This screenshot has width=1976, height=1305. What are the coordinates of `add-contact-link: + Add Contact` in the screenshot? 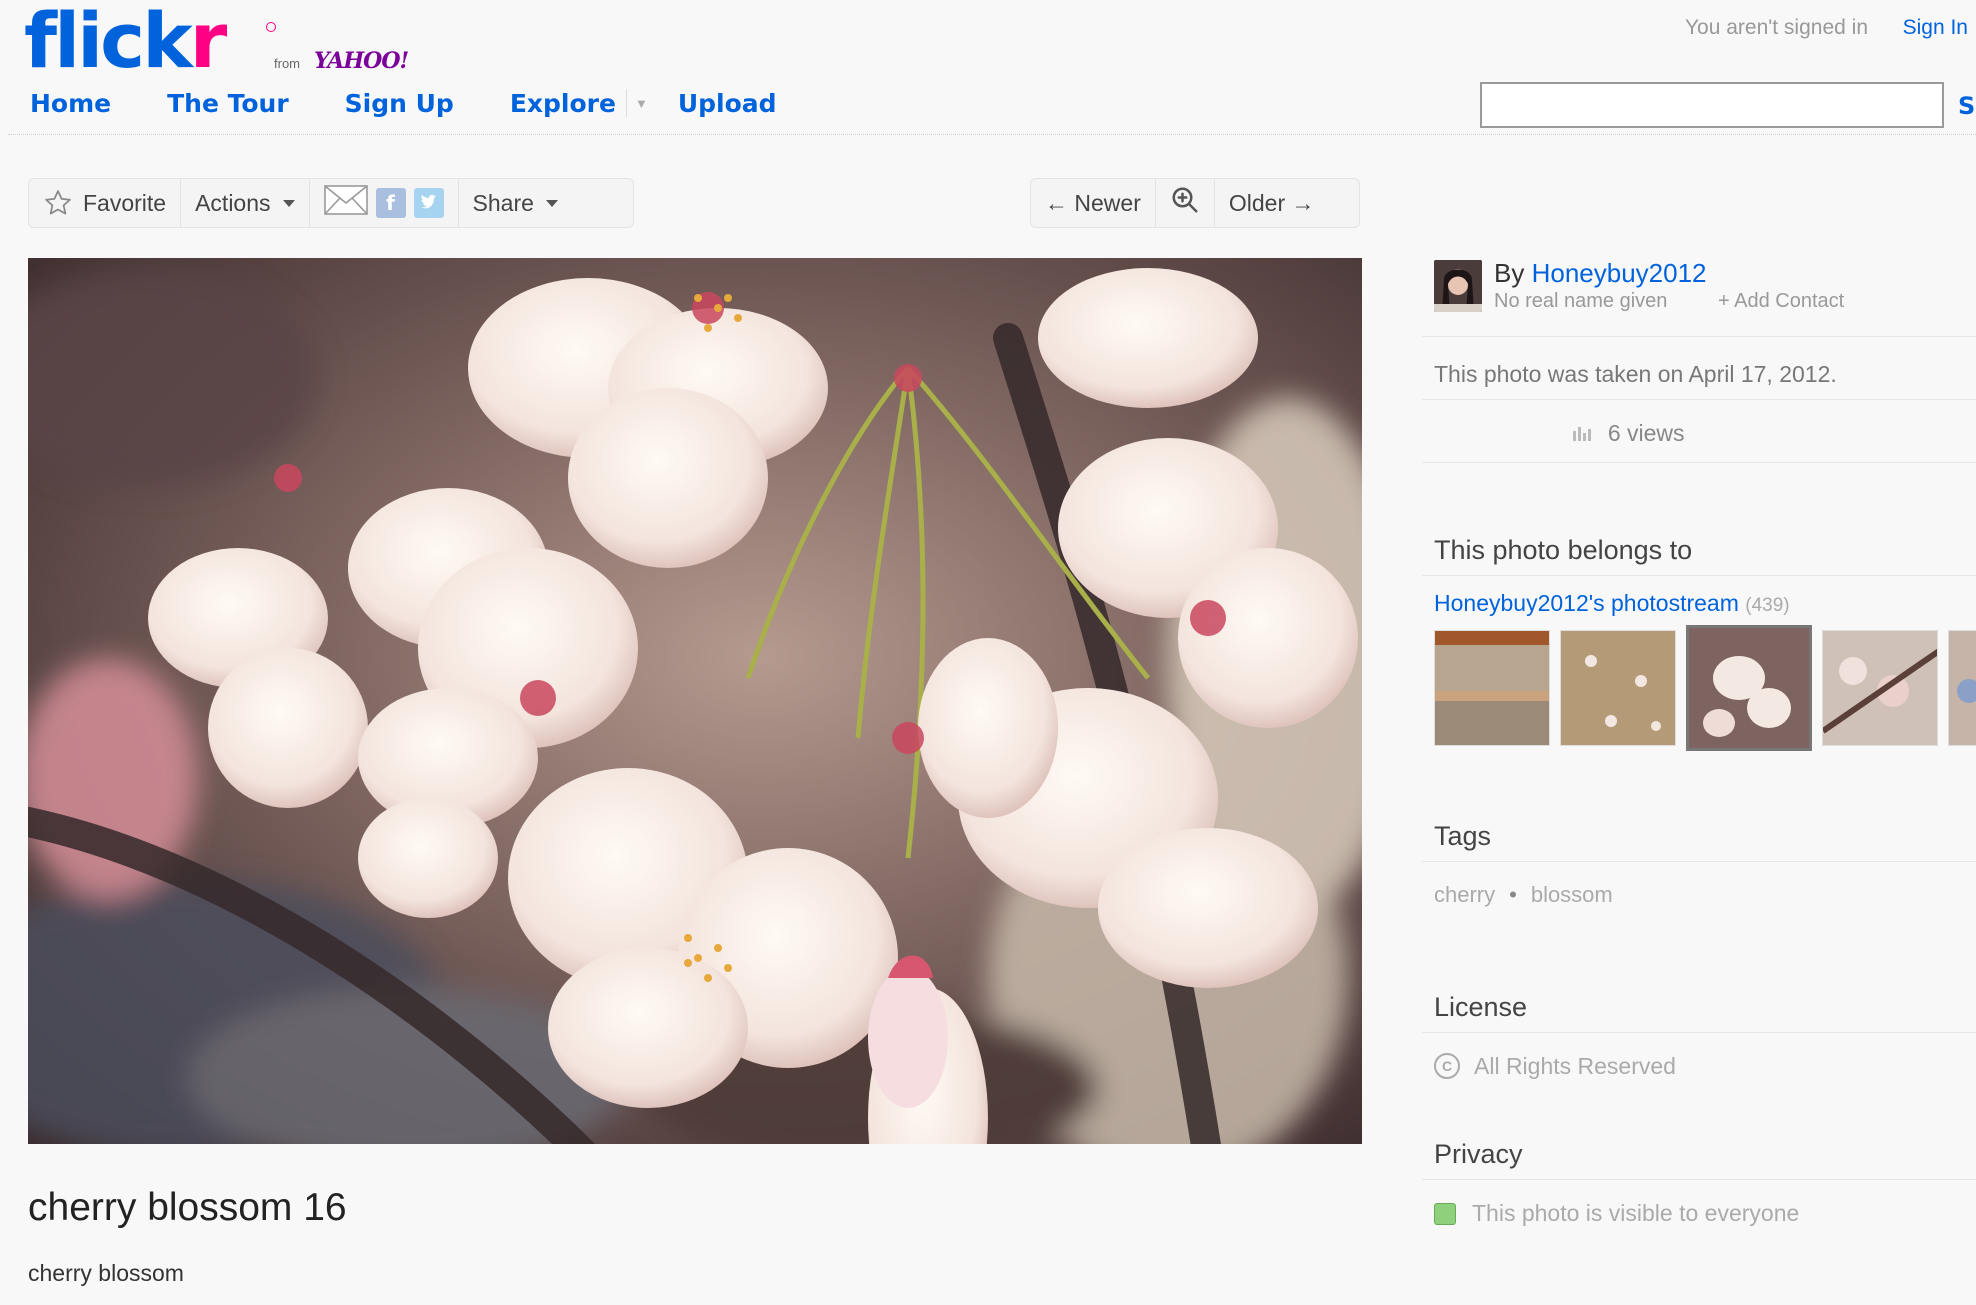 It's located at (1781, 301).